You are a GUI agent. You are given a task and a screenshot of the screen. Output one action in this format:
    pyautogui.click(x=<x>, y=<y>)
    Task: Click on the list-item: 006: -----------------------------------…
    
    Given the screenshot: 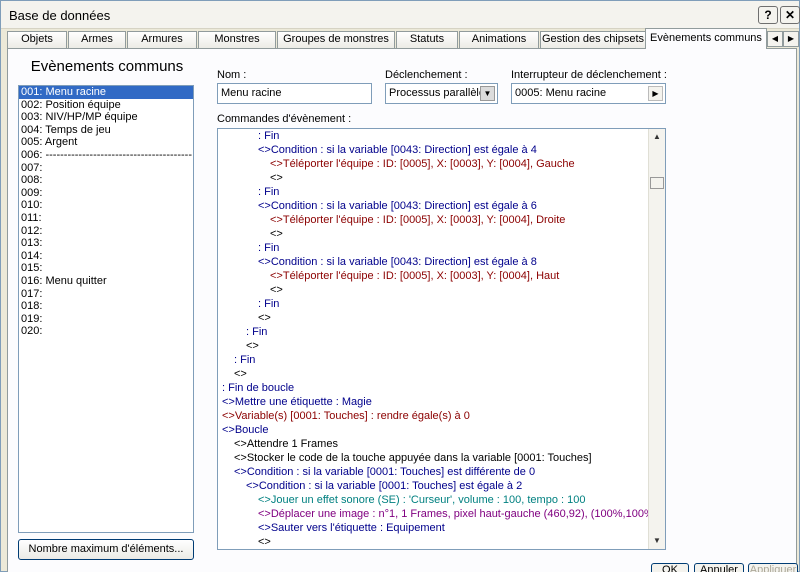 What is the action you would take?
    pyautogui.click(x=106, y=155)
    